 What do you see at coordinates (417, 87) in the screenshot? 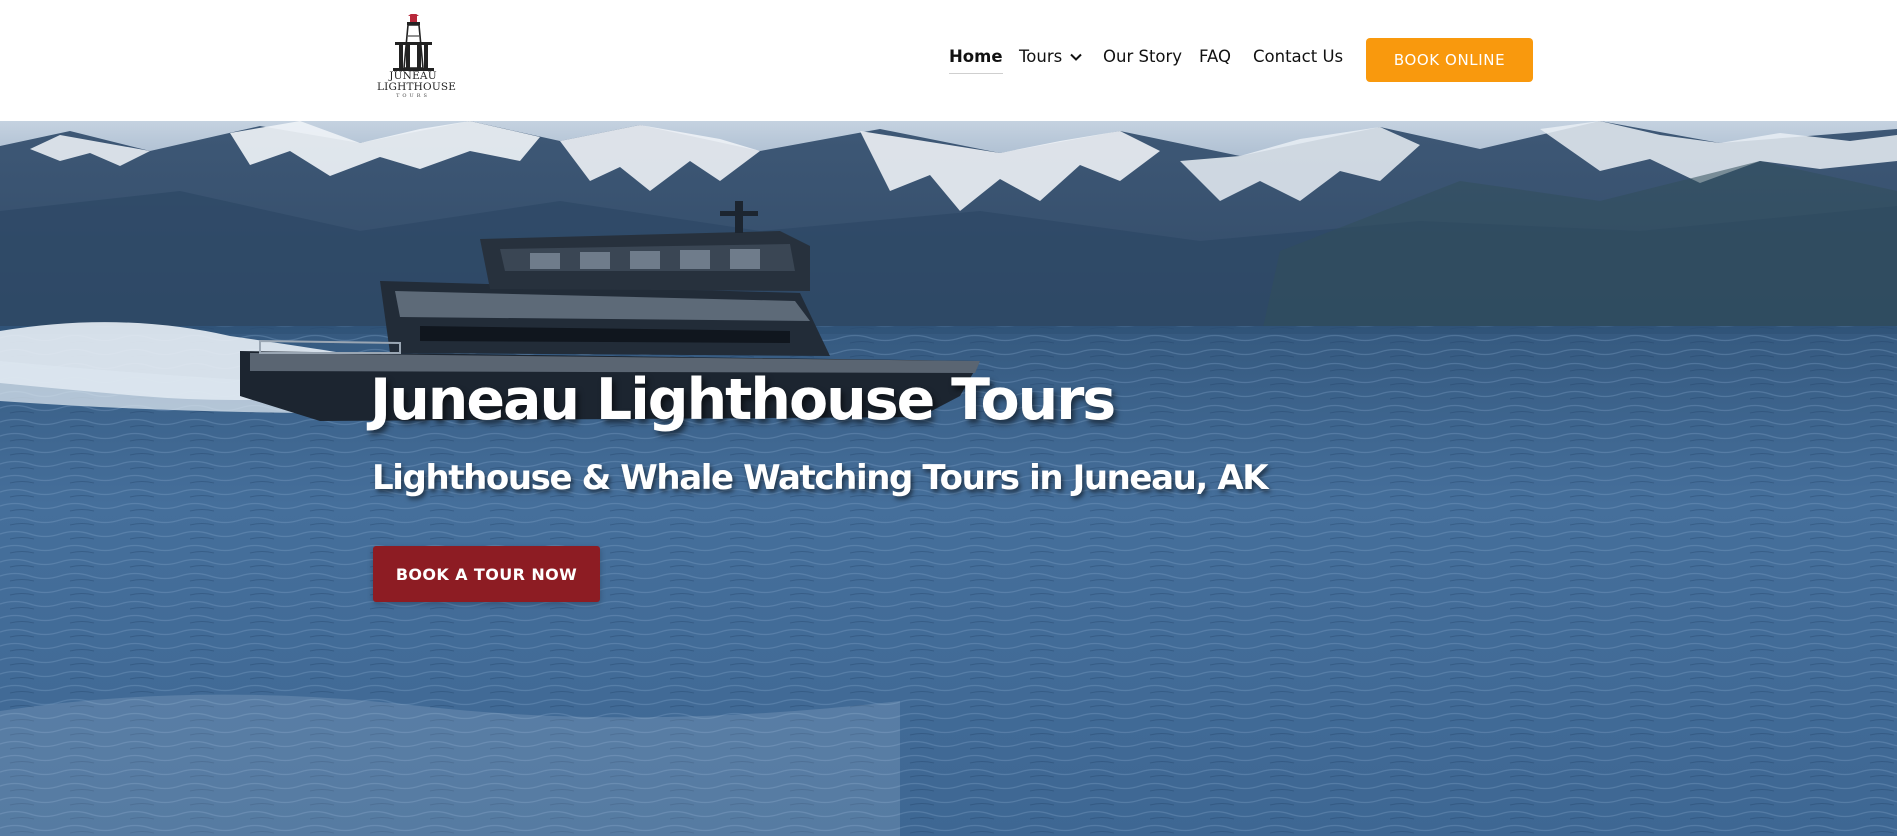
I see `logo-text-lighthouse: LIGHTHOUSE` at bounding box center [417, 87].